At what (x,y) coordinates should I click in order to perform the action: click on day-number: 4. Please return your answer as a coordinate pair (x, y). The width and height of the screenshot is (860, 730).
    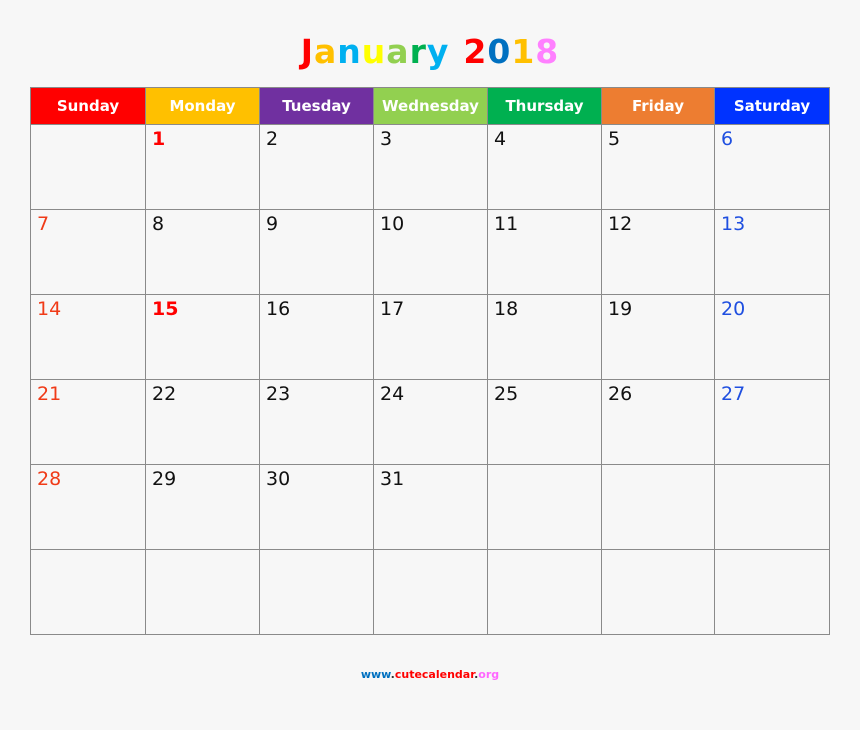
    Looking at the image, I should click on (500, 139).